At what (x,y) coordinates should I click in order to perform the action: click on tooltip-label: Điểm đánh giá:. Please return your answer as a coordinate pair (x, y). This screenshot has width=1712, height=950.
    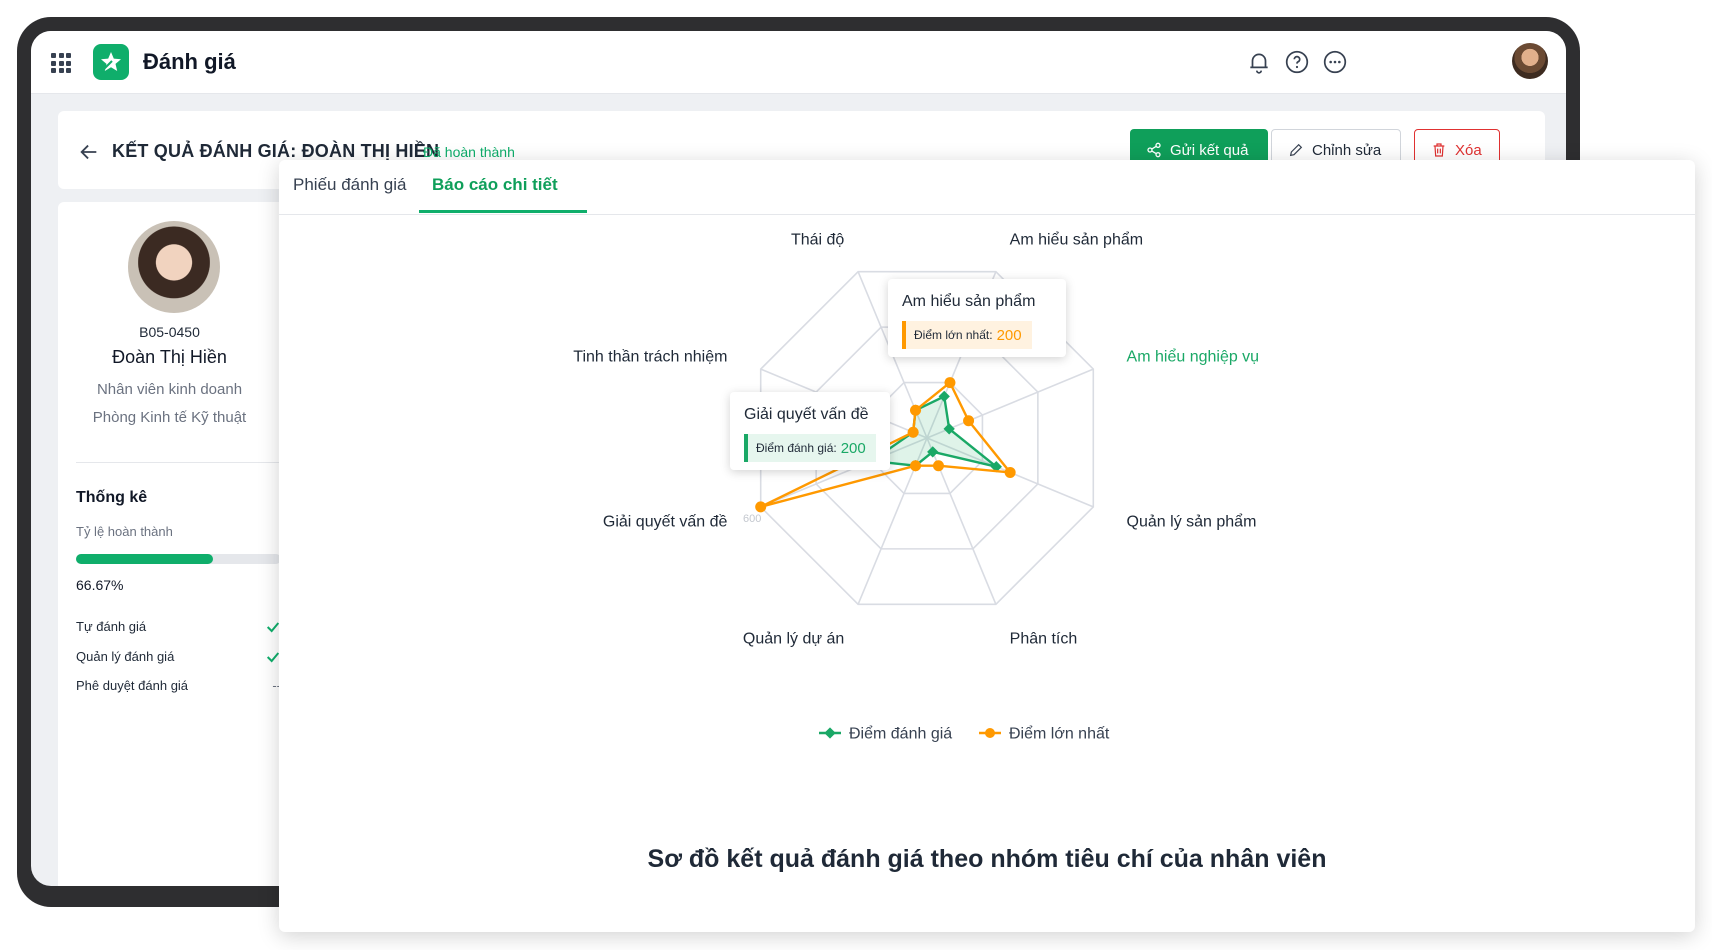
    Looking at the image, I should click on (796, 448).